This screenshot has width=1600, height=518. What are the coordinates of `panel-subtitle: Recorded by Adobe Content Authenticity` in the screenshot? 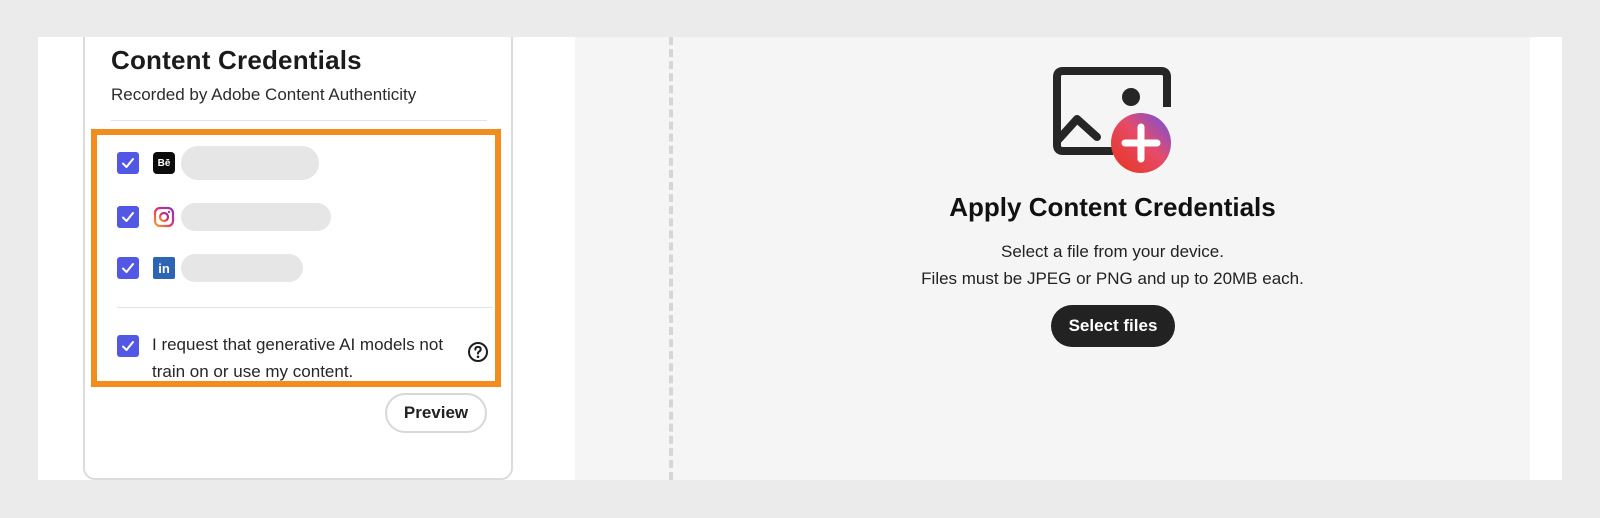 It's located at (264, 94).